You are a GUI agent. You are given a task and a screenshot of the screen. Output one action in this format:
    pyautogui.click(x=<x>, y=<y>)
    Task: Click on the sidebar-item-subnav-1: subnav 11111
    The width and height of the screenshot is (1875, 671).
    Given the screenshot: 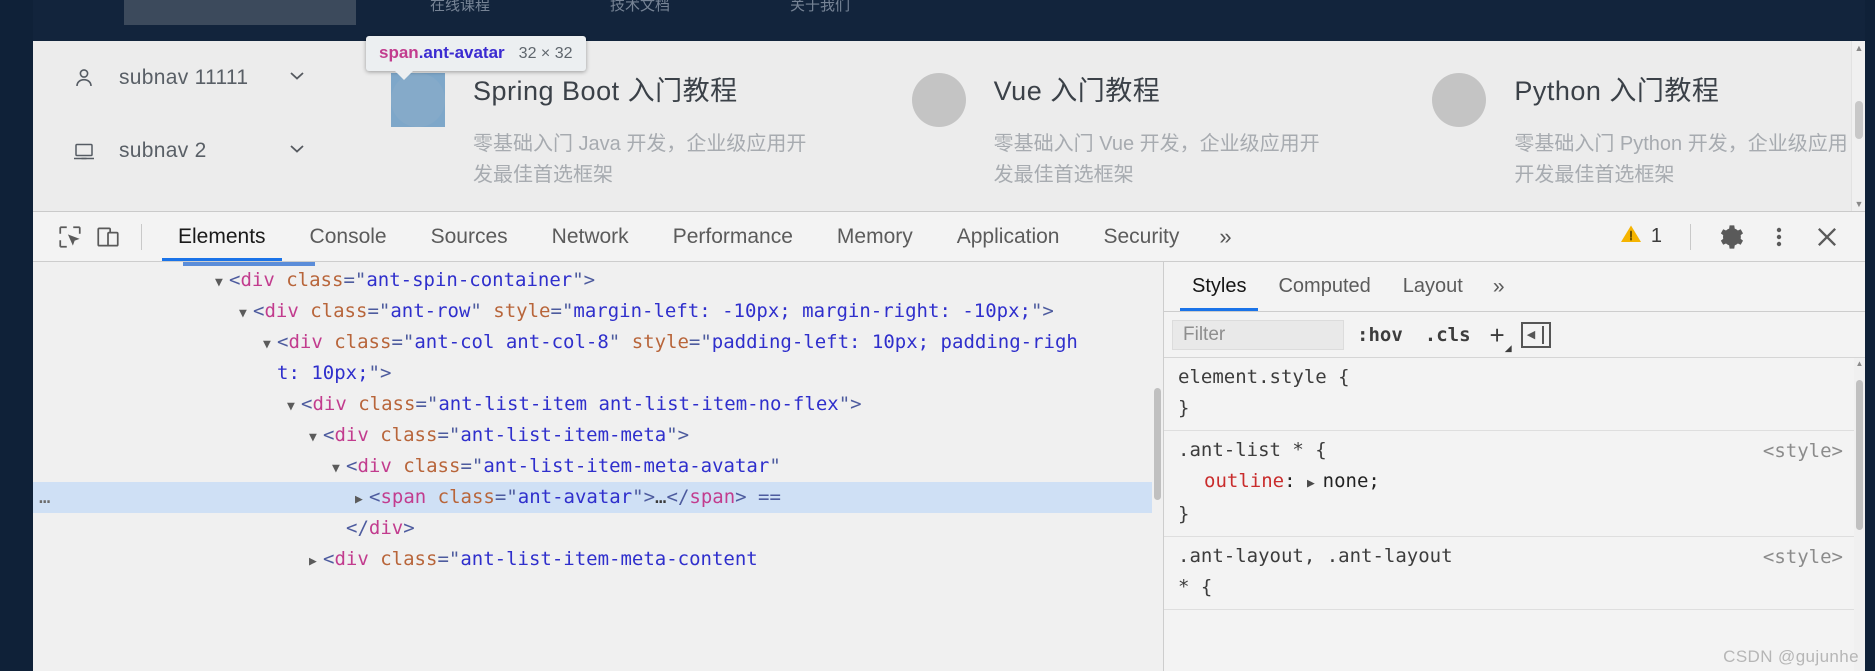 What is the action you would take?
    pyautogui.click(x=184, y=78)
    